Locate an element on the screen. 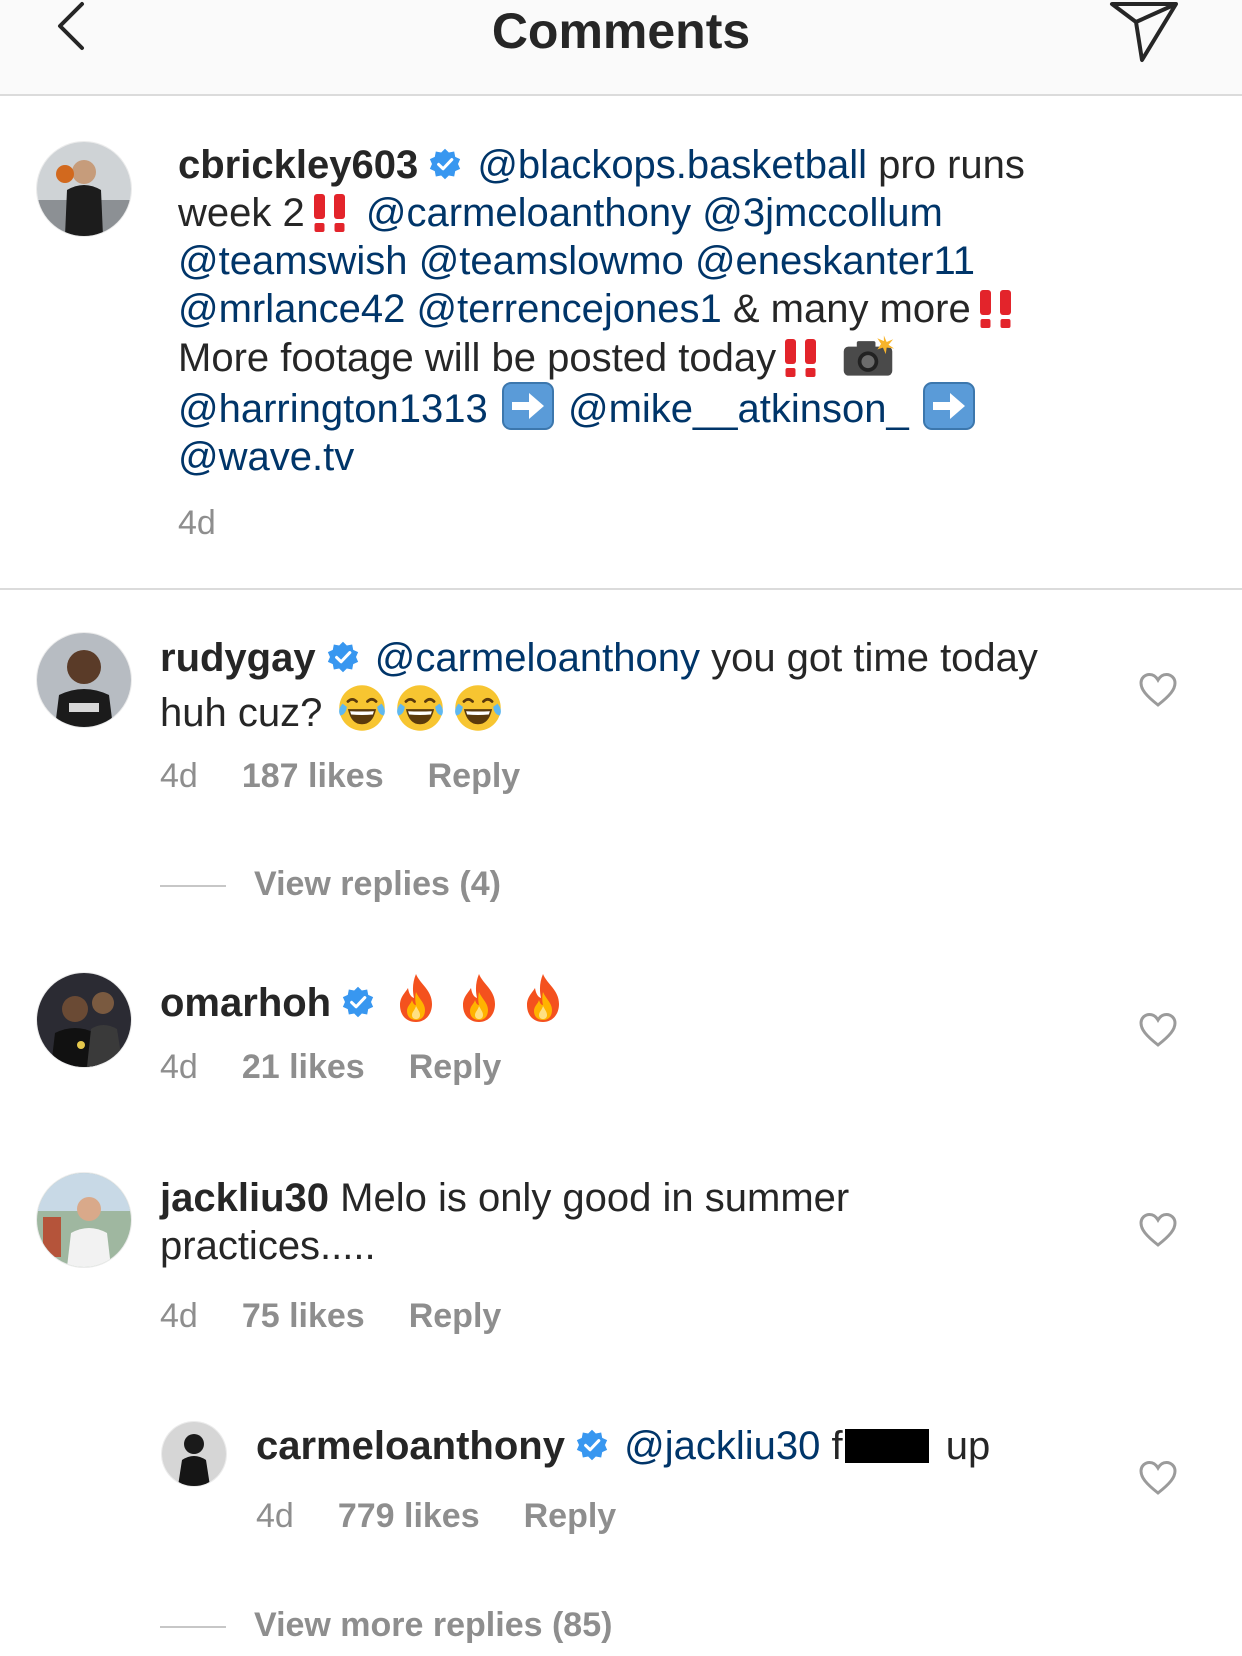 The width and height of the screenshot is (1242, 1656). redaction-bar is located at coordinates (886, 1446).